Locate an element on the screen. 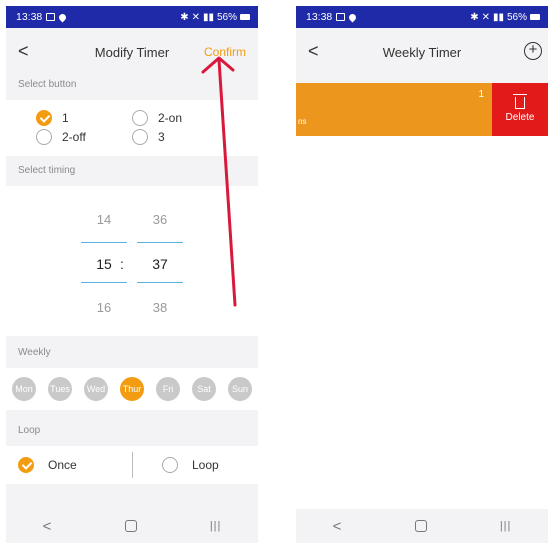 The width and height of the screenshot is (549, 543). top-bar: < Weekly Timer + is located at coordinates (422, 52).